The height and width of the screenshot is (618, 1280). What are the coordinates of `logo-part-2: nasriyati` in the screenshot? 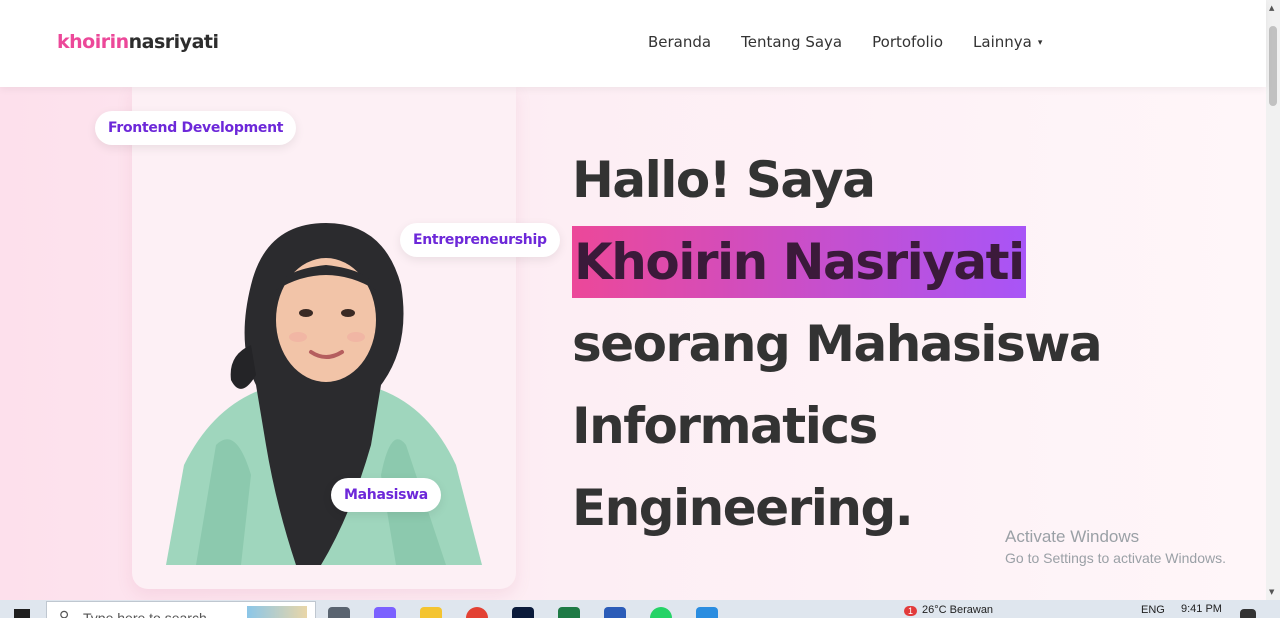 It's located at (173, 42).